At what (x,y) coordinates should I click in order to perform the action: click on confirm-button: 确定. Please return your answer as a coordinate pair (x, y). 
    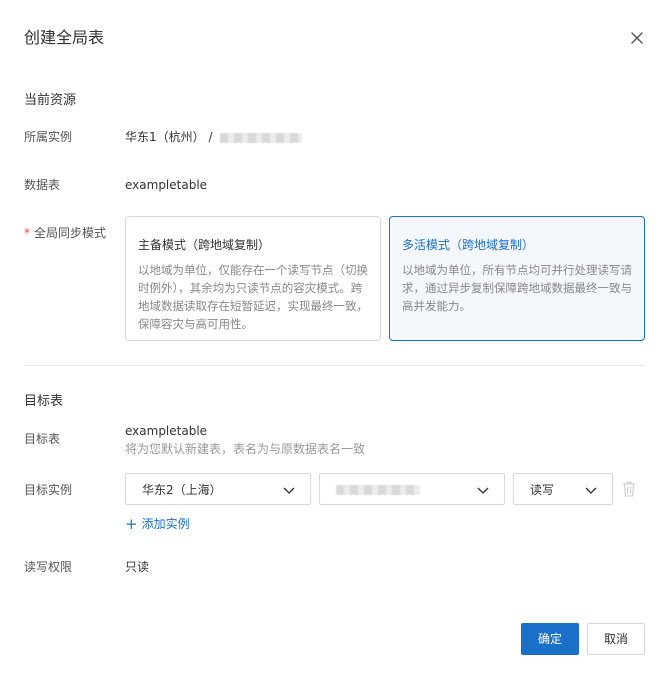
    Looking at the image, I should click on (550, 639).